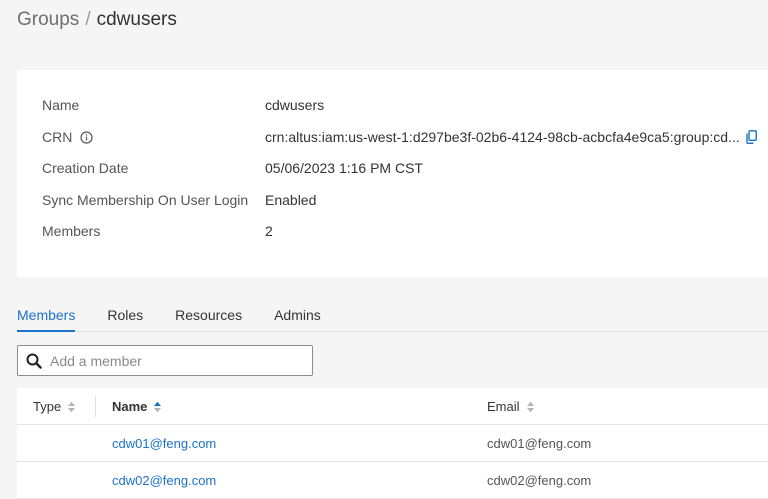  Describe the element at coordinates (61, 105) in the screenshot. I see `detail-label-name: Name` at that location.